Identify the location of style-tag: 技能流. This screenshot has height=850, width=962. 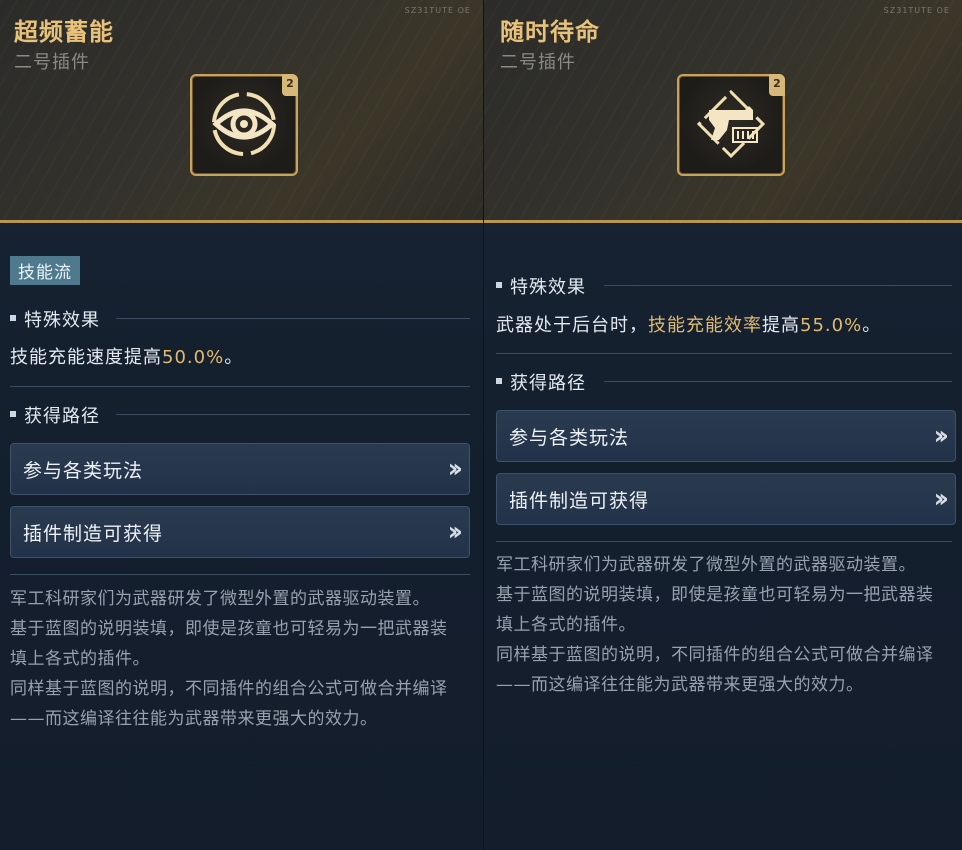
(45, 270).